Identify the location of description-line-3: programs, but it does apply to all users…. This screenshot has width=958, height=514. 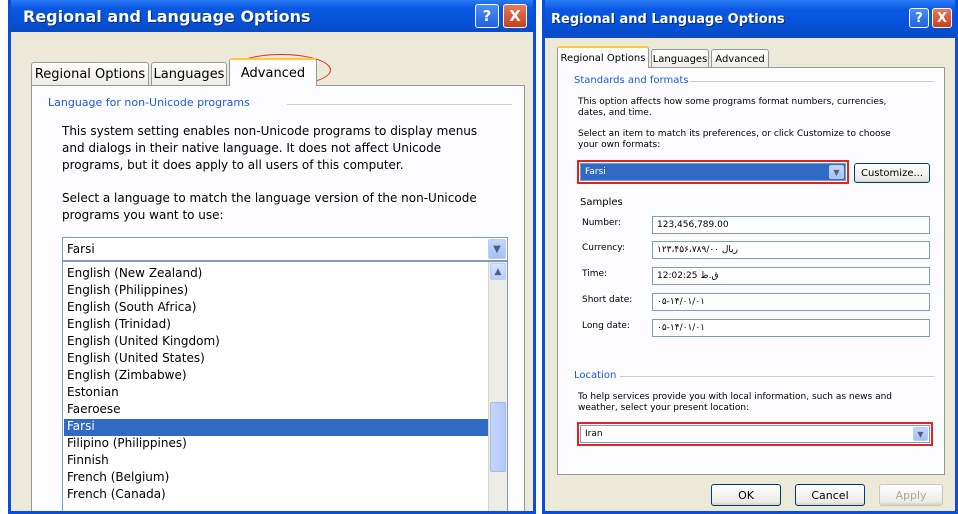
(233, 165).